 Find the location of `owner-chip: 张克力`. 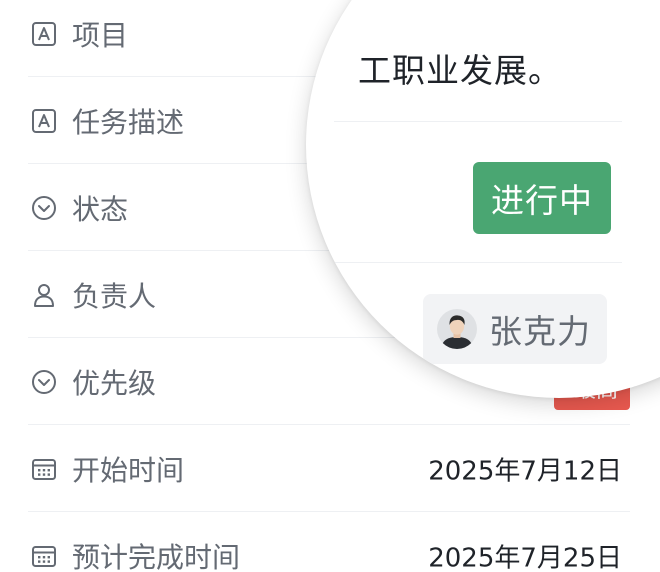

owner-chip: 张克力 is located at coordinates (515, 329).